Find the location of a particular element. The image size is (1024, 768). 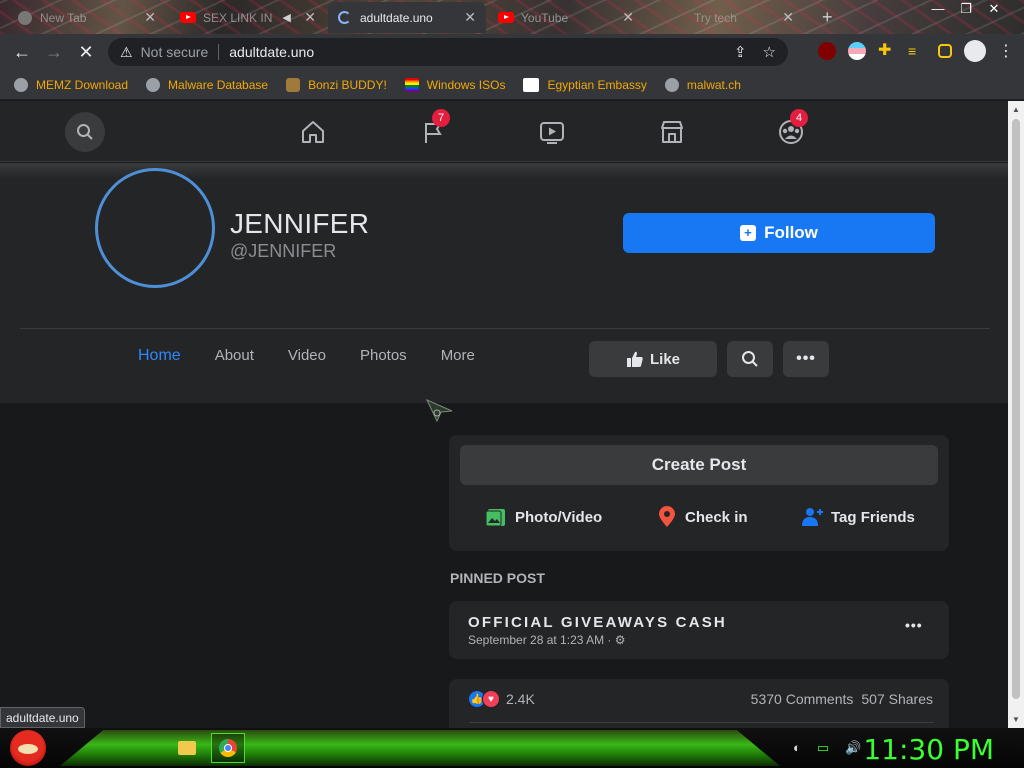

warning-icon: ⚠ is located at coordinates (126, 52).